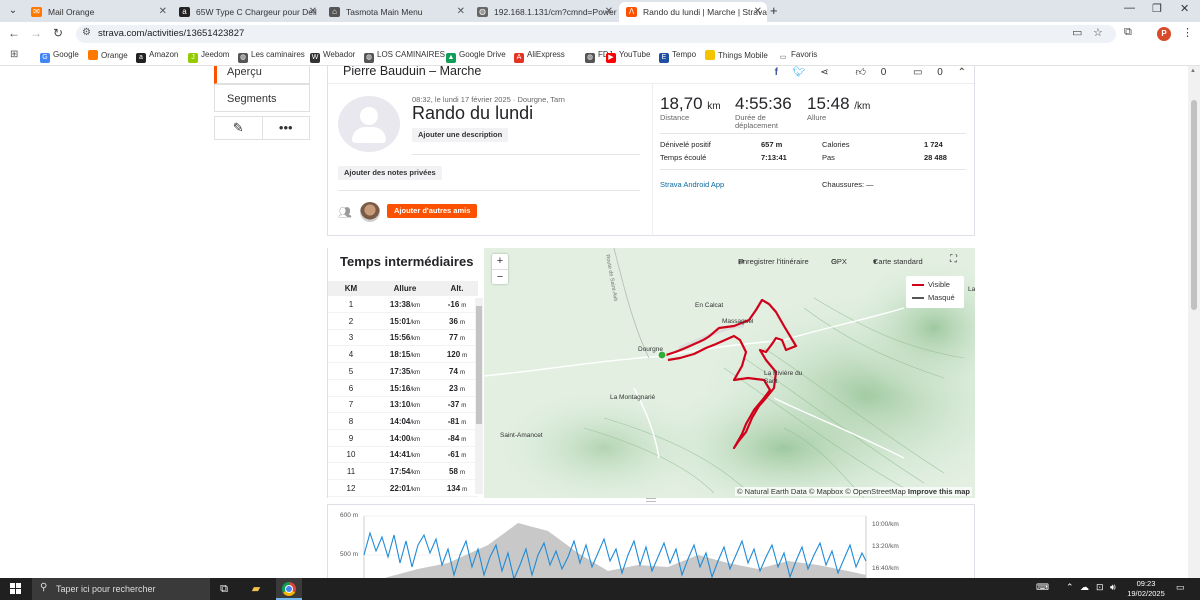 This screenshot has height=600, width=1200. Describe the element at coordinates (460, 135) in the screenshot. I see `add-description-button: Ajouter une description` at that location.